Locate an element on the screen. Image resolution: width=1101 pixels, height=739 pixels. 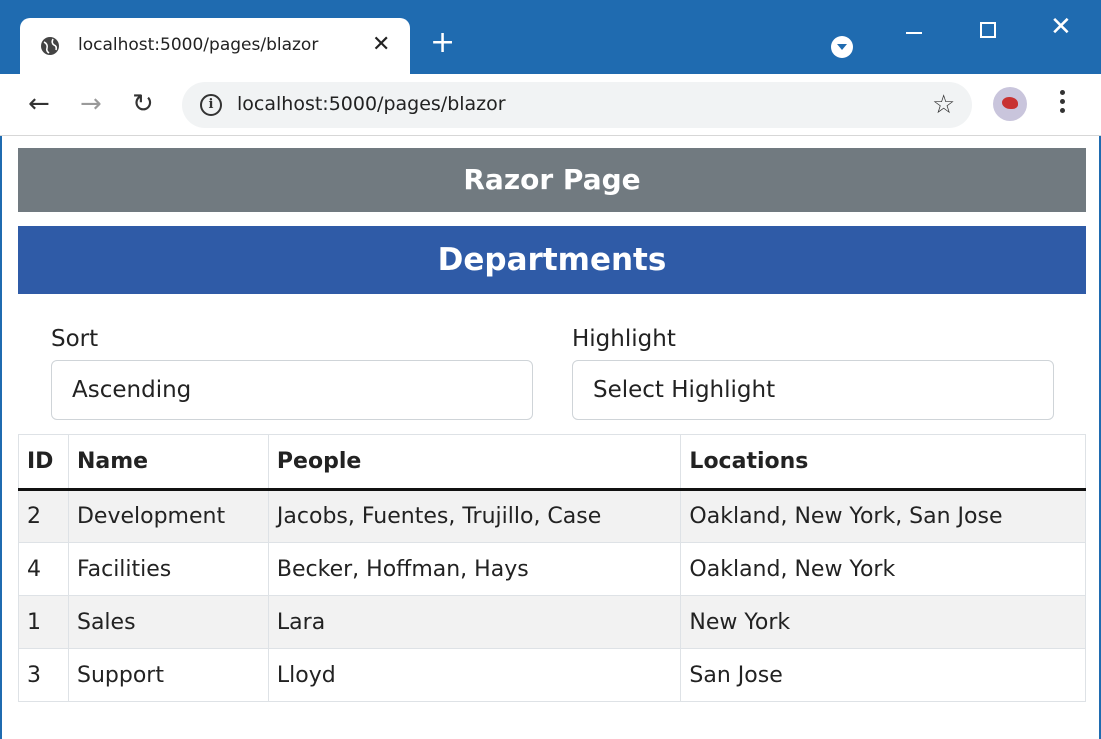
table-header-row: ID Name People Locations is located at coordinates (552, 462).